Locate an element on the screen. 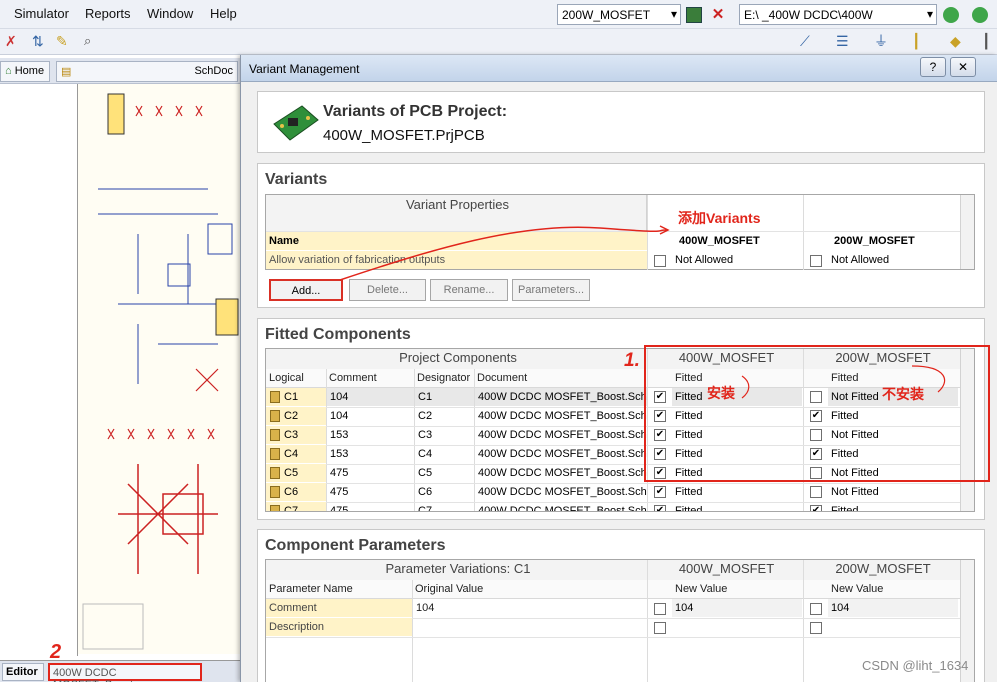  dialog-title: Variant Management is located at coordinates (304, 69).